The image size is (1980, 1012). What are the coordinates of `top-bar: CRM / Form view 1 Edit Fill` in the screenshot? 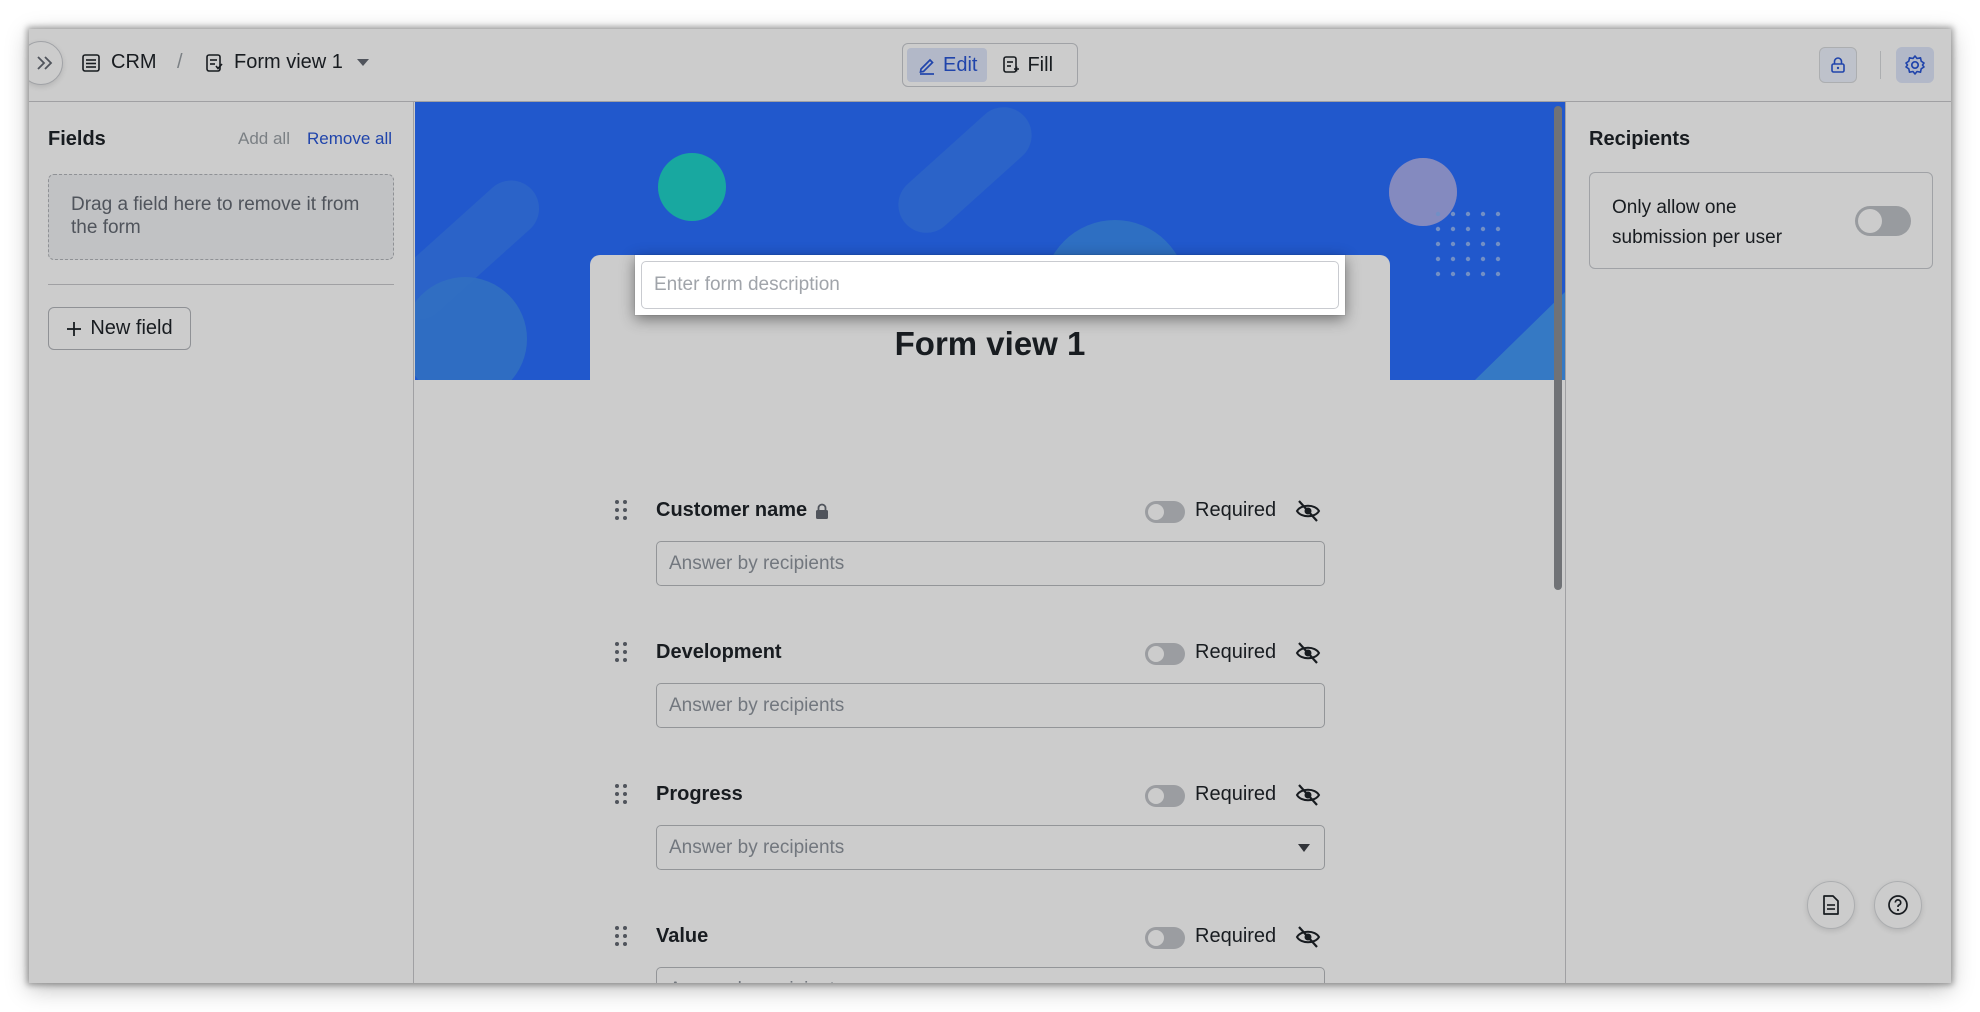 It's located at (990, 65).